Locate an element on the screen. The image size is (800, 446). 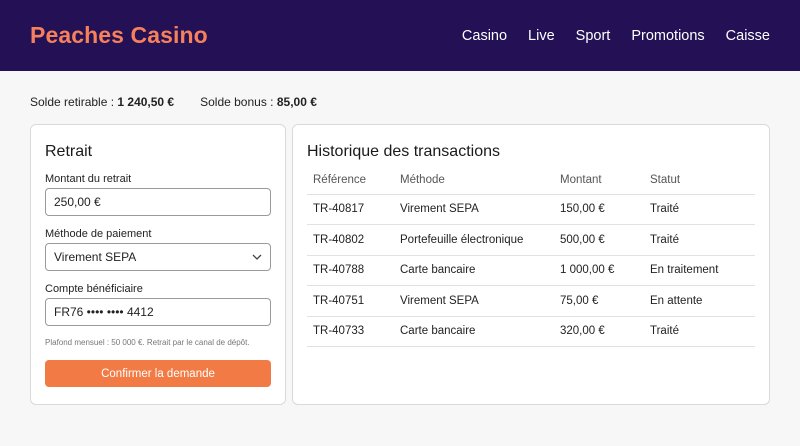
nav-casino: Casino is located at coordinates (484, 36).